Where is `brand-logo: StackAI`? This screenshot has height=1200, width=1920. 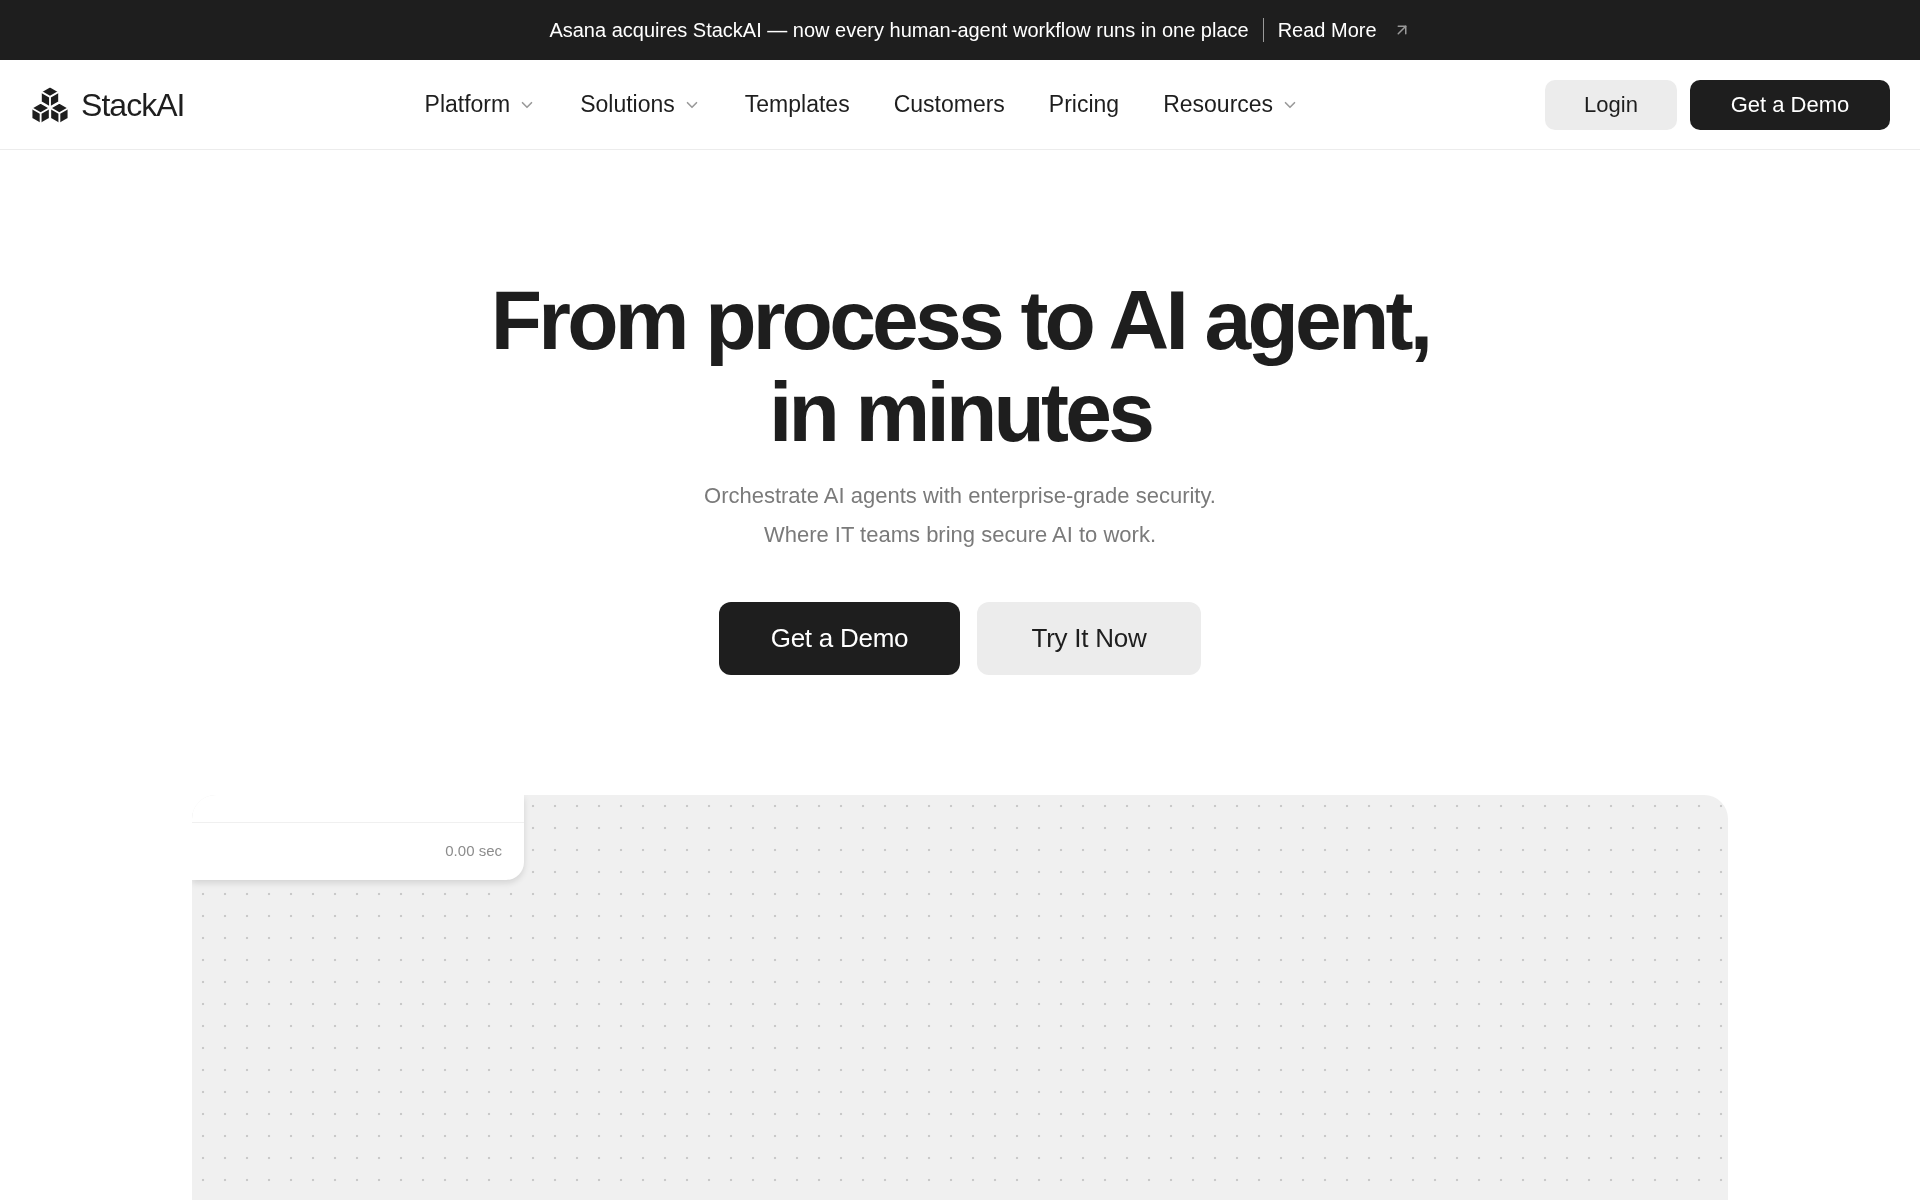
brand-logo: StackAI is located at coordinates (107, 104).